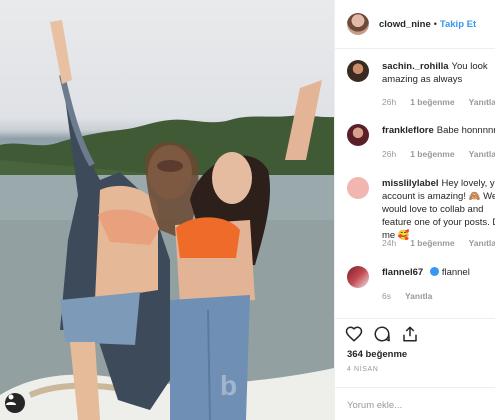 This screenshot has height=420, width=495. What do you see at coordinates (405, 24) in the screenshot?
I see `author-username: clowd_nine` at bounding box center [405, 24].